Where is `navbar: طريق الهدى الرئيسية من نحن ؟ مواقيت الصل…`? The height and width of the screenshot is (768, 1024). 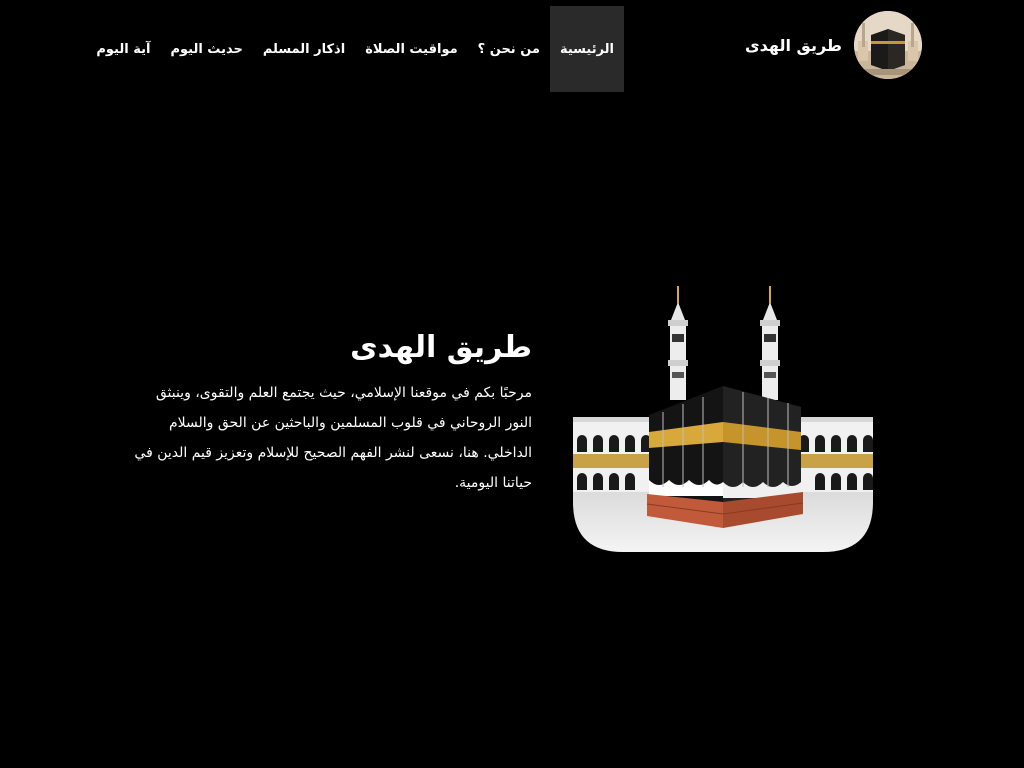
navbar: طريق الهدى الرئيسية من نحن ؟ مواقيت الصل… is located at coordinates (512, 49).